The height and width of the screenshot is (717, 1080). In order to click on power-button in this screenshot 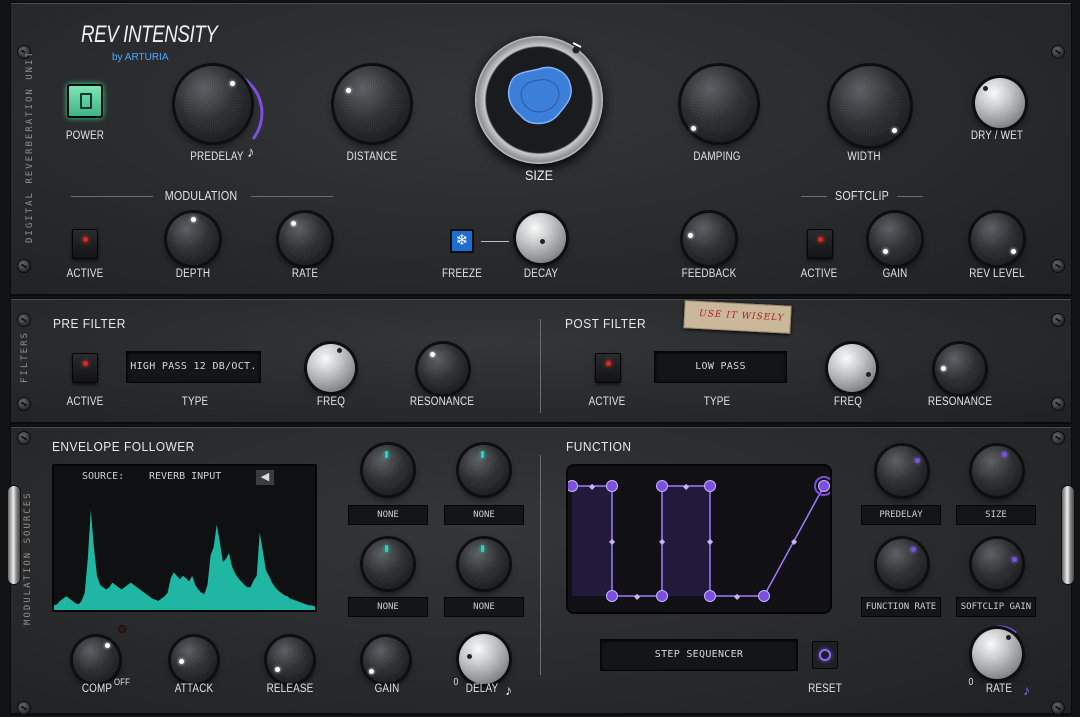, I will do `click(85, 101)`.